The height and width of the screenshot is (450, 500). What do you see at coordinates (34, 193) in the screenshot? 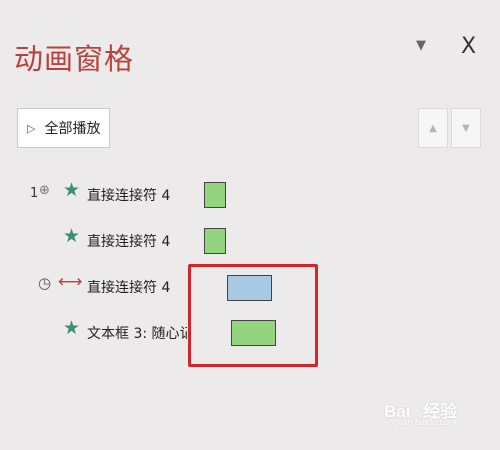
I see `animation-order-number: 1` at bounding box center [34, 193].